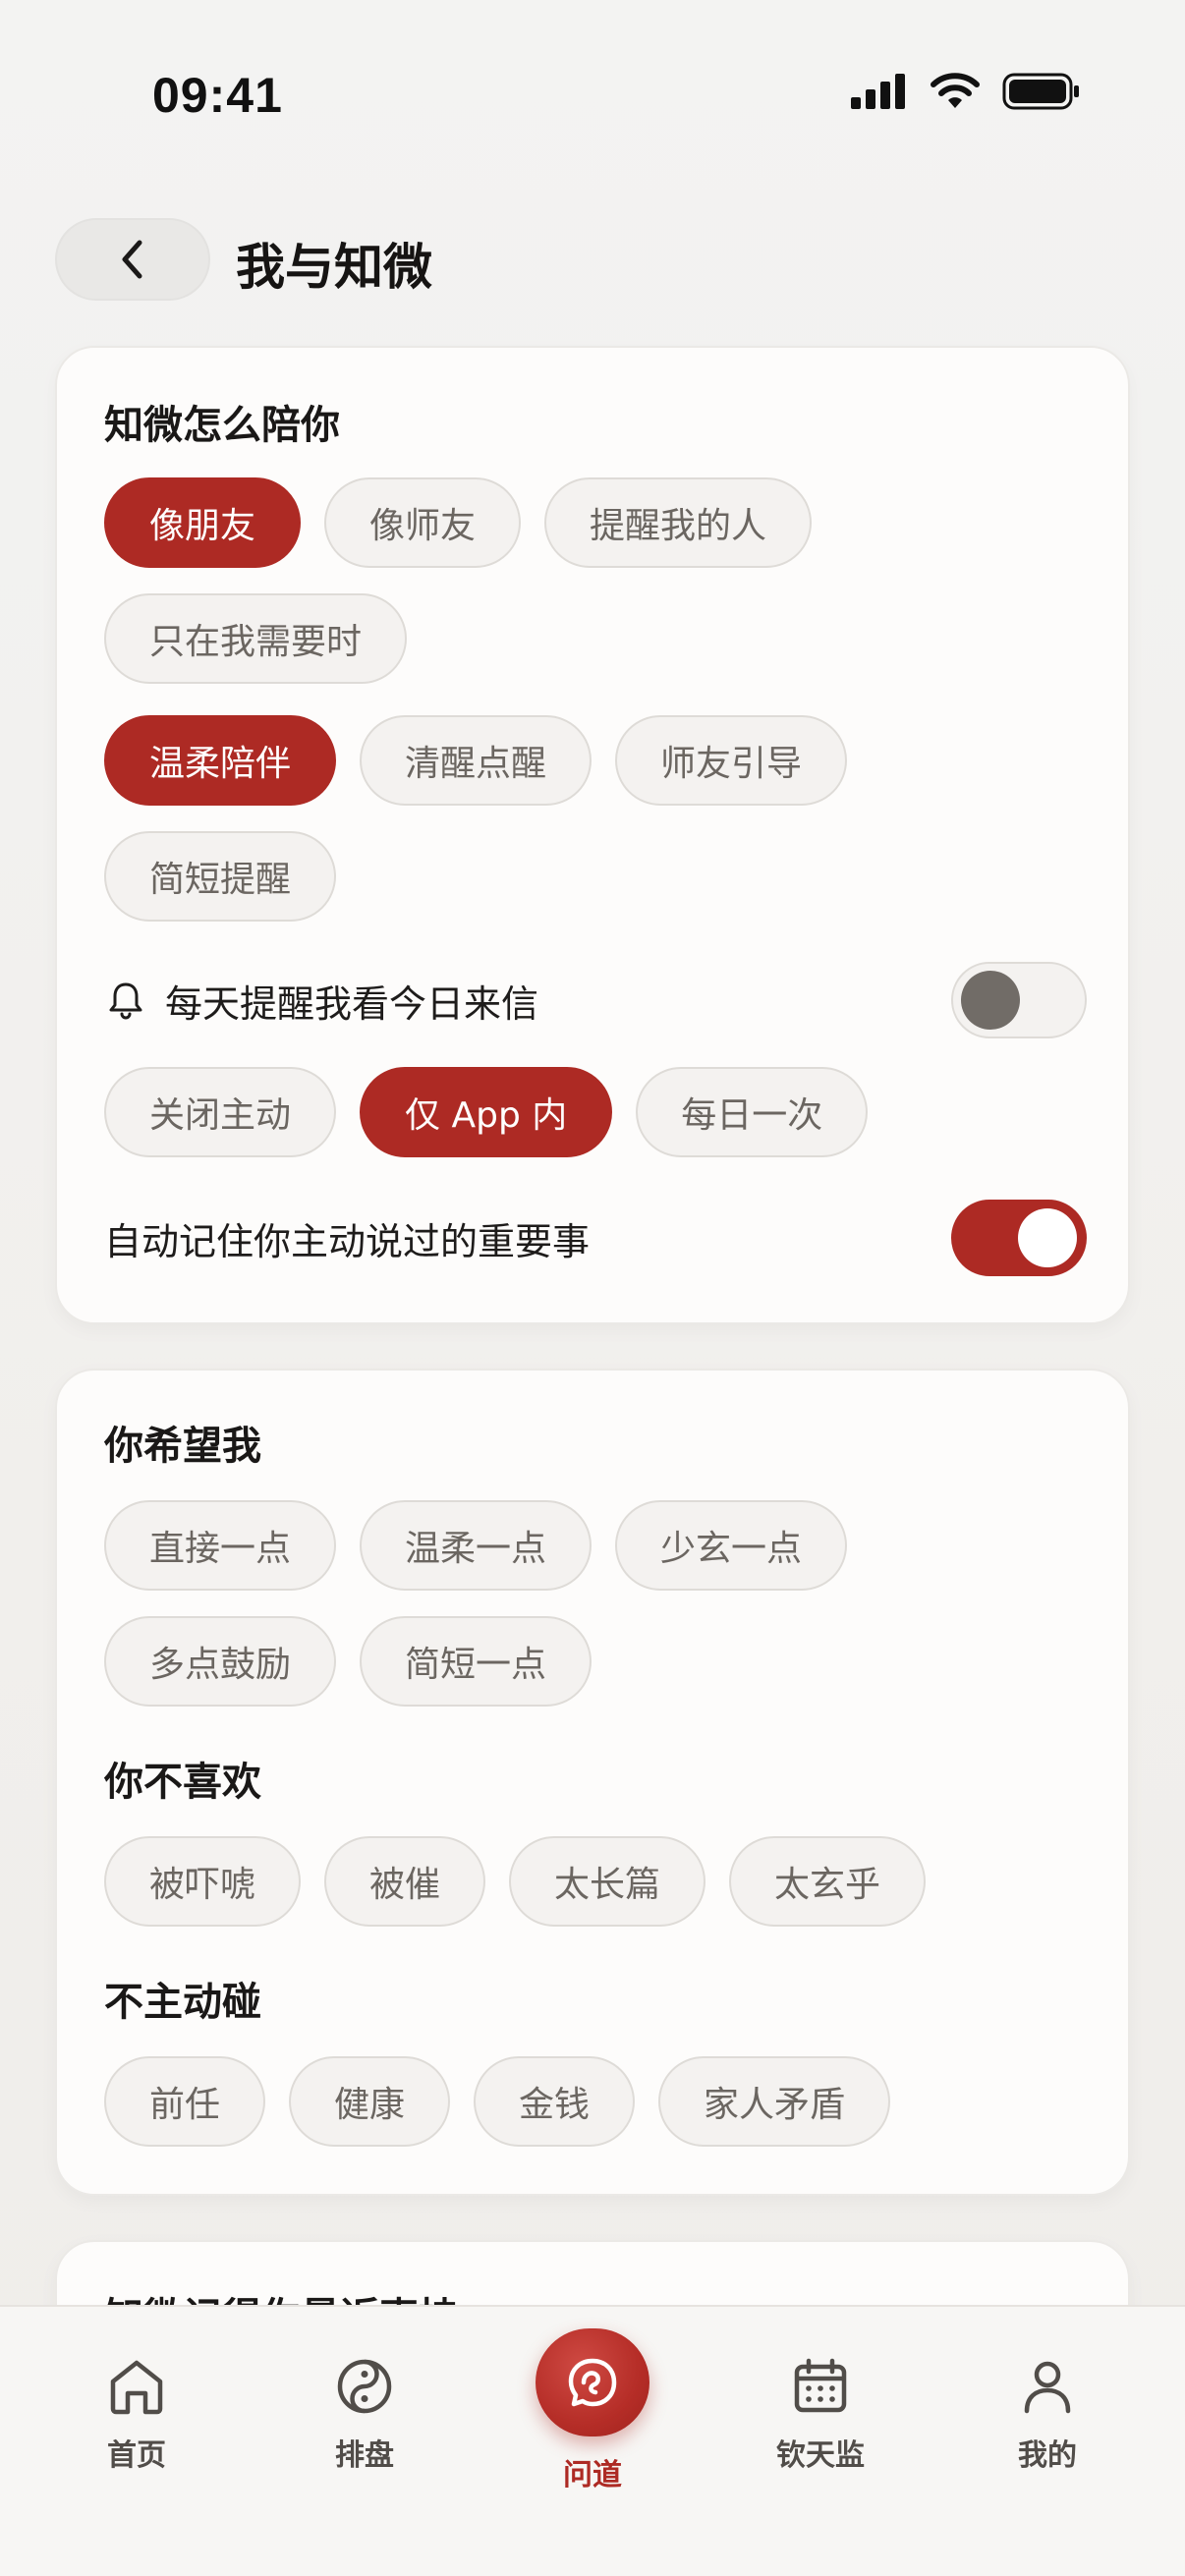 The image size is (1185, 2576). I want to click on tone-chips: 温柔陪伴 清醒点醒 师友引导 简短提醒, so click(596, 818).